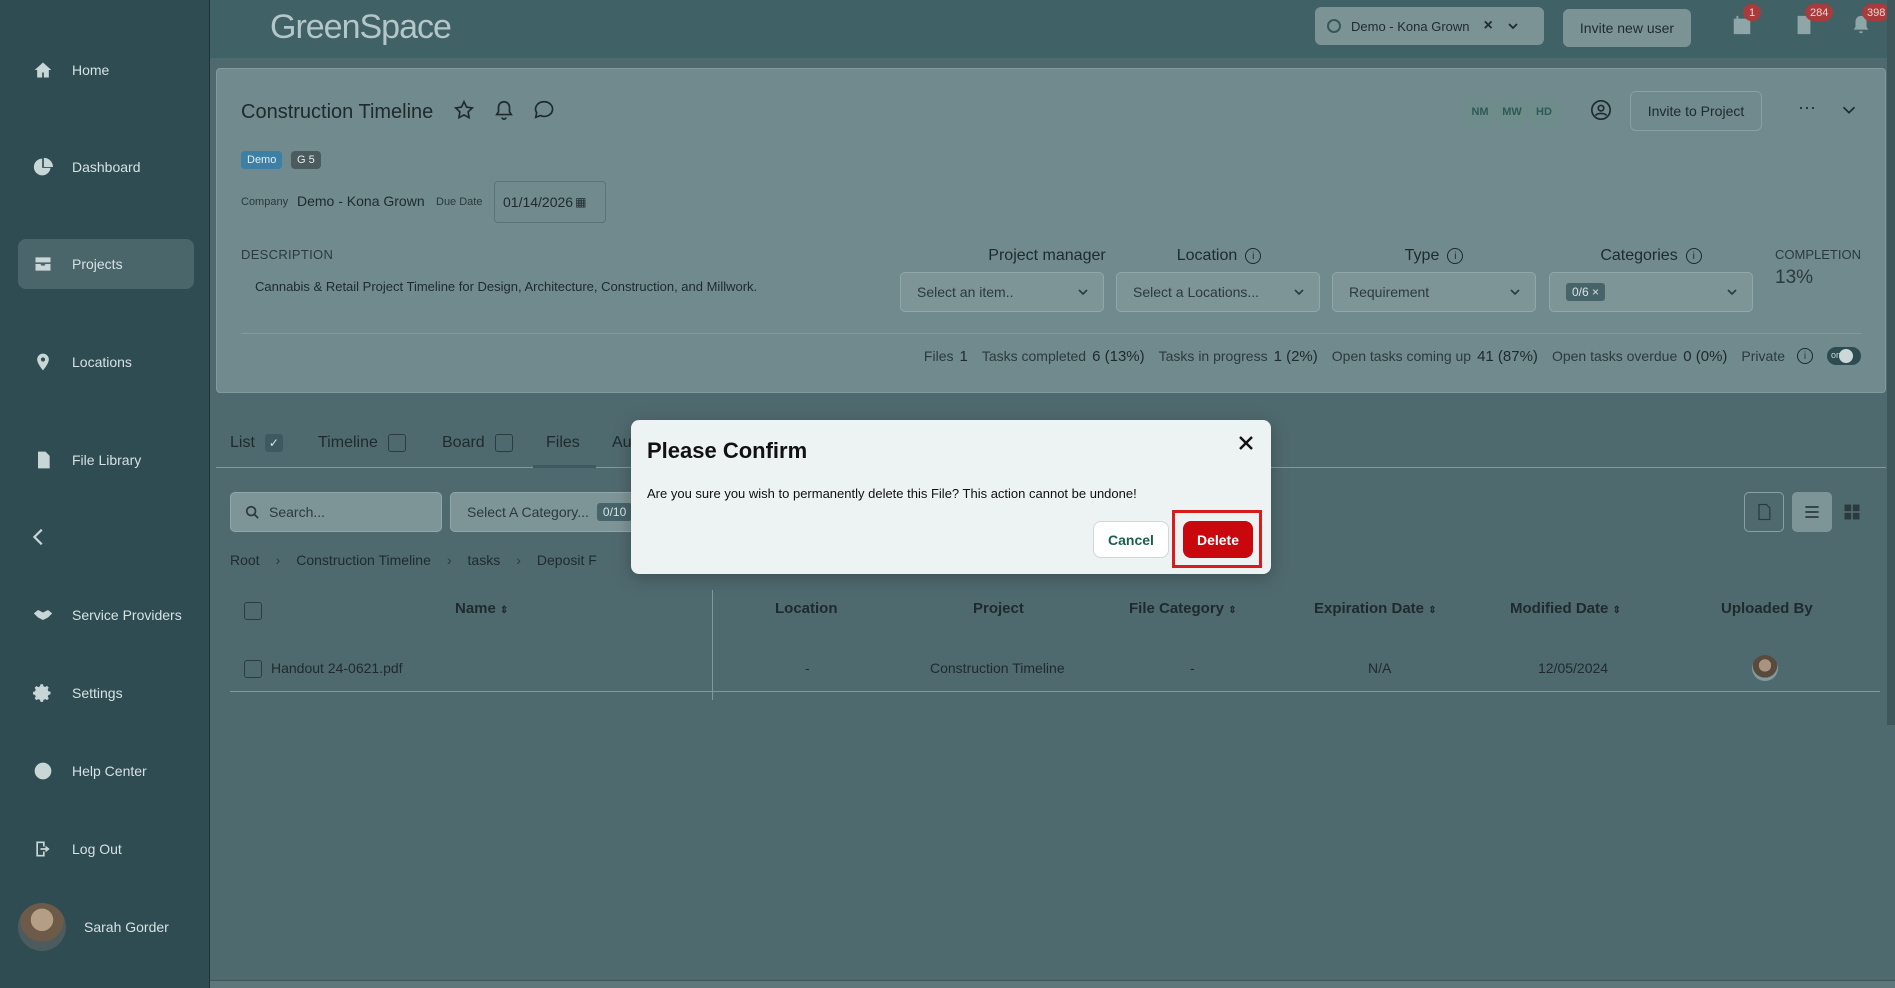  Describe the element at coordinates (97, 264) in the screenshot. I see `sidebar-item-label: Projects` at that location.